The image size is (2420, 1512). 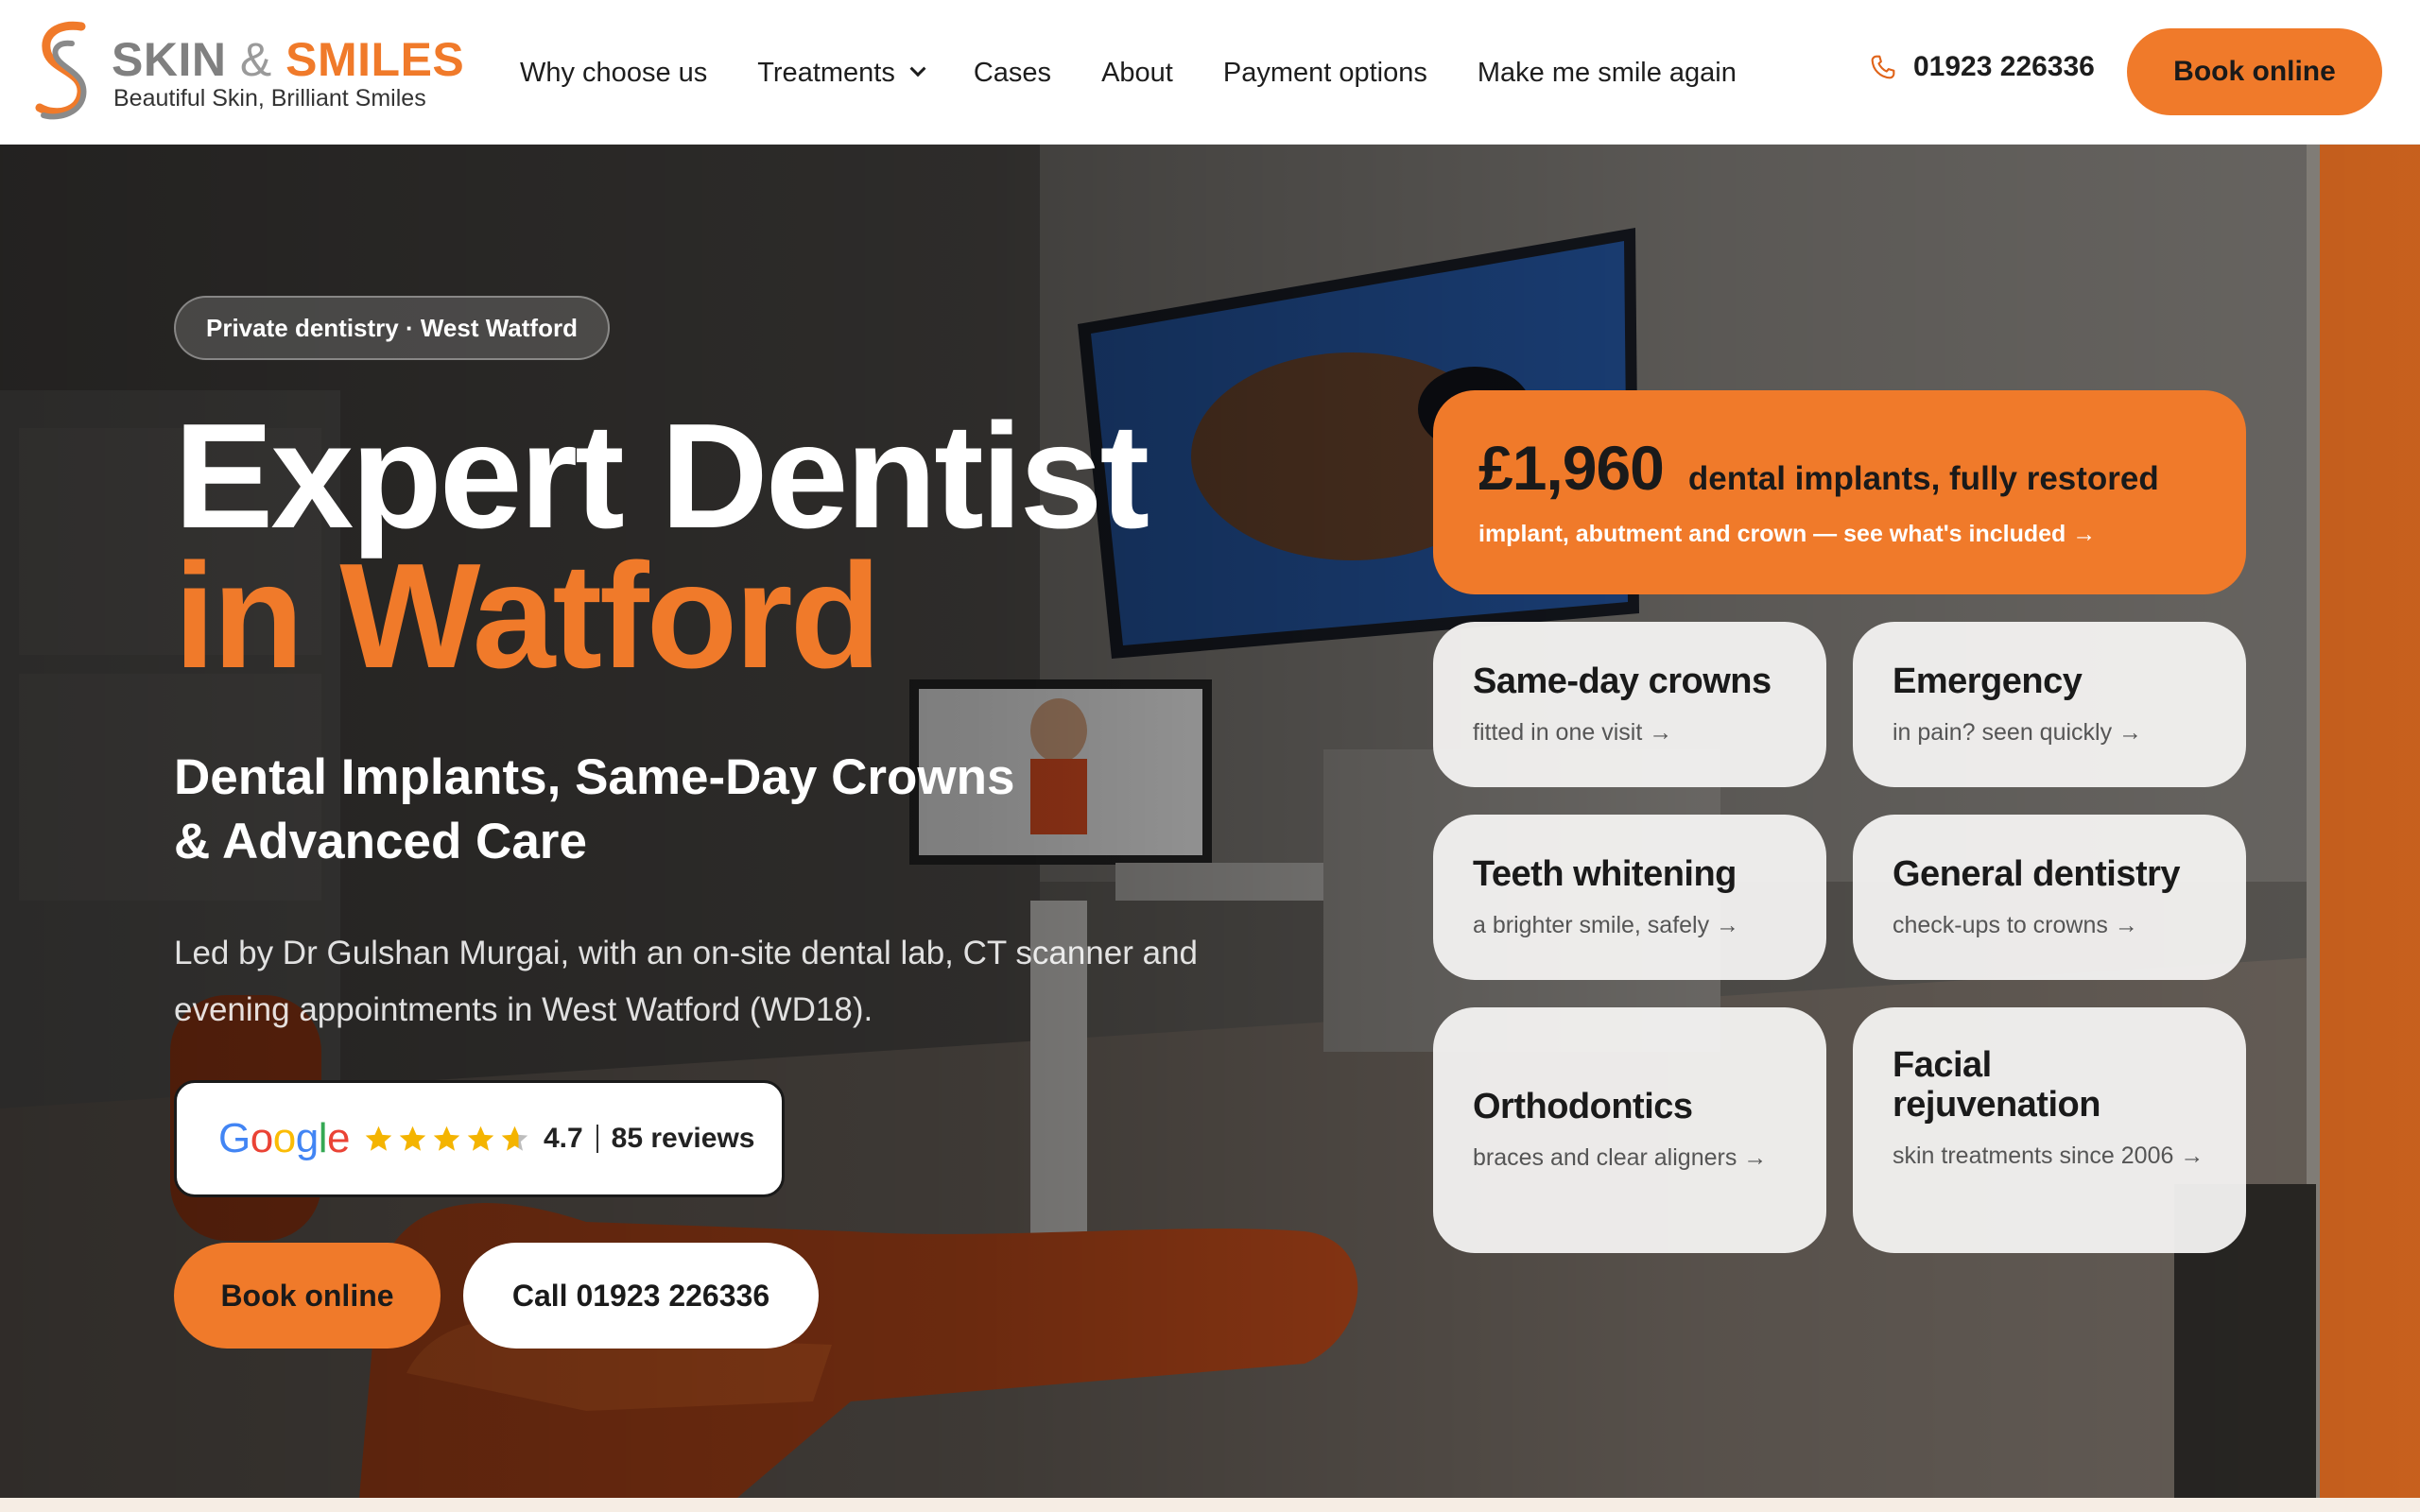 What do you see at coordinates (61, 70) in the screenshot?
I see `logo-s-mark-icon` at bounding box center [61, 70].